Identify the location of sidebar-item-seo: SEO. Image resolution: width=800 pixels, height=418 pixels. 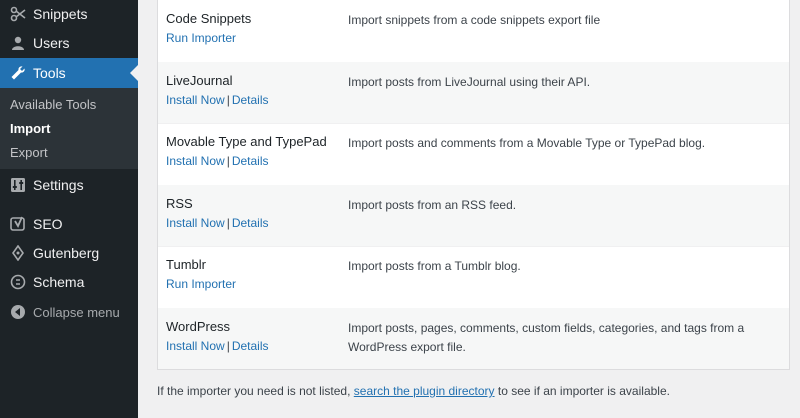
(69, 224).